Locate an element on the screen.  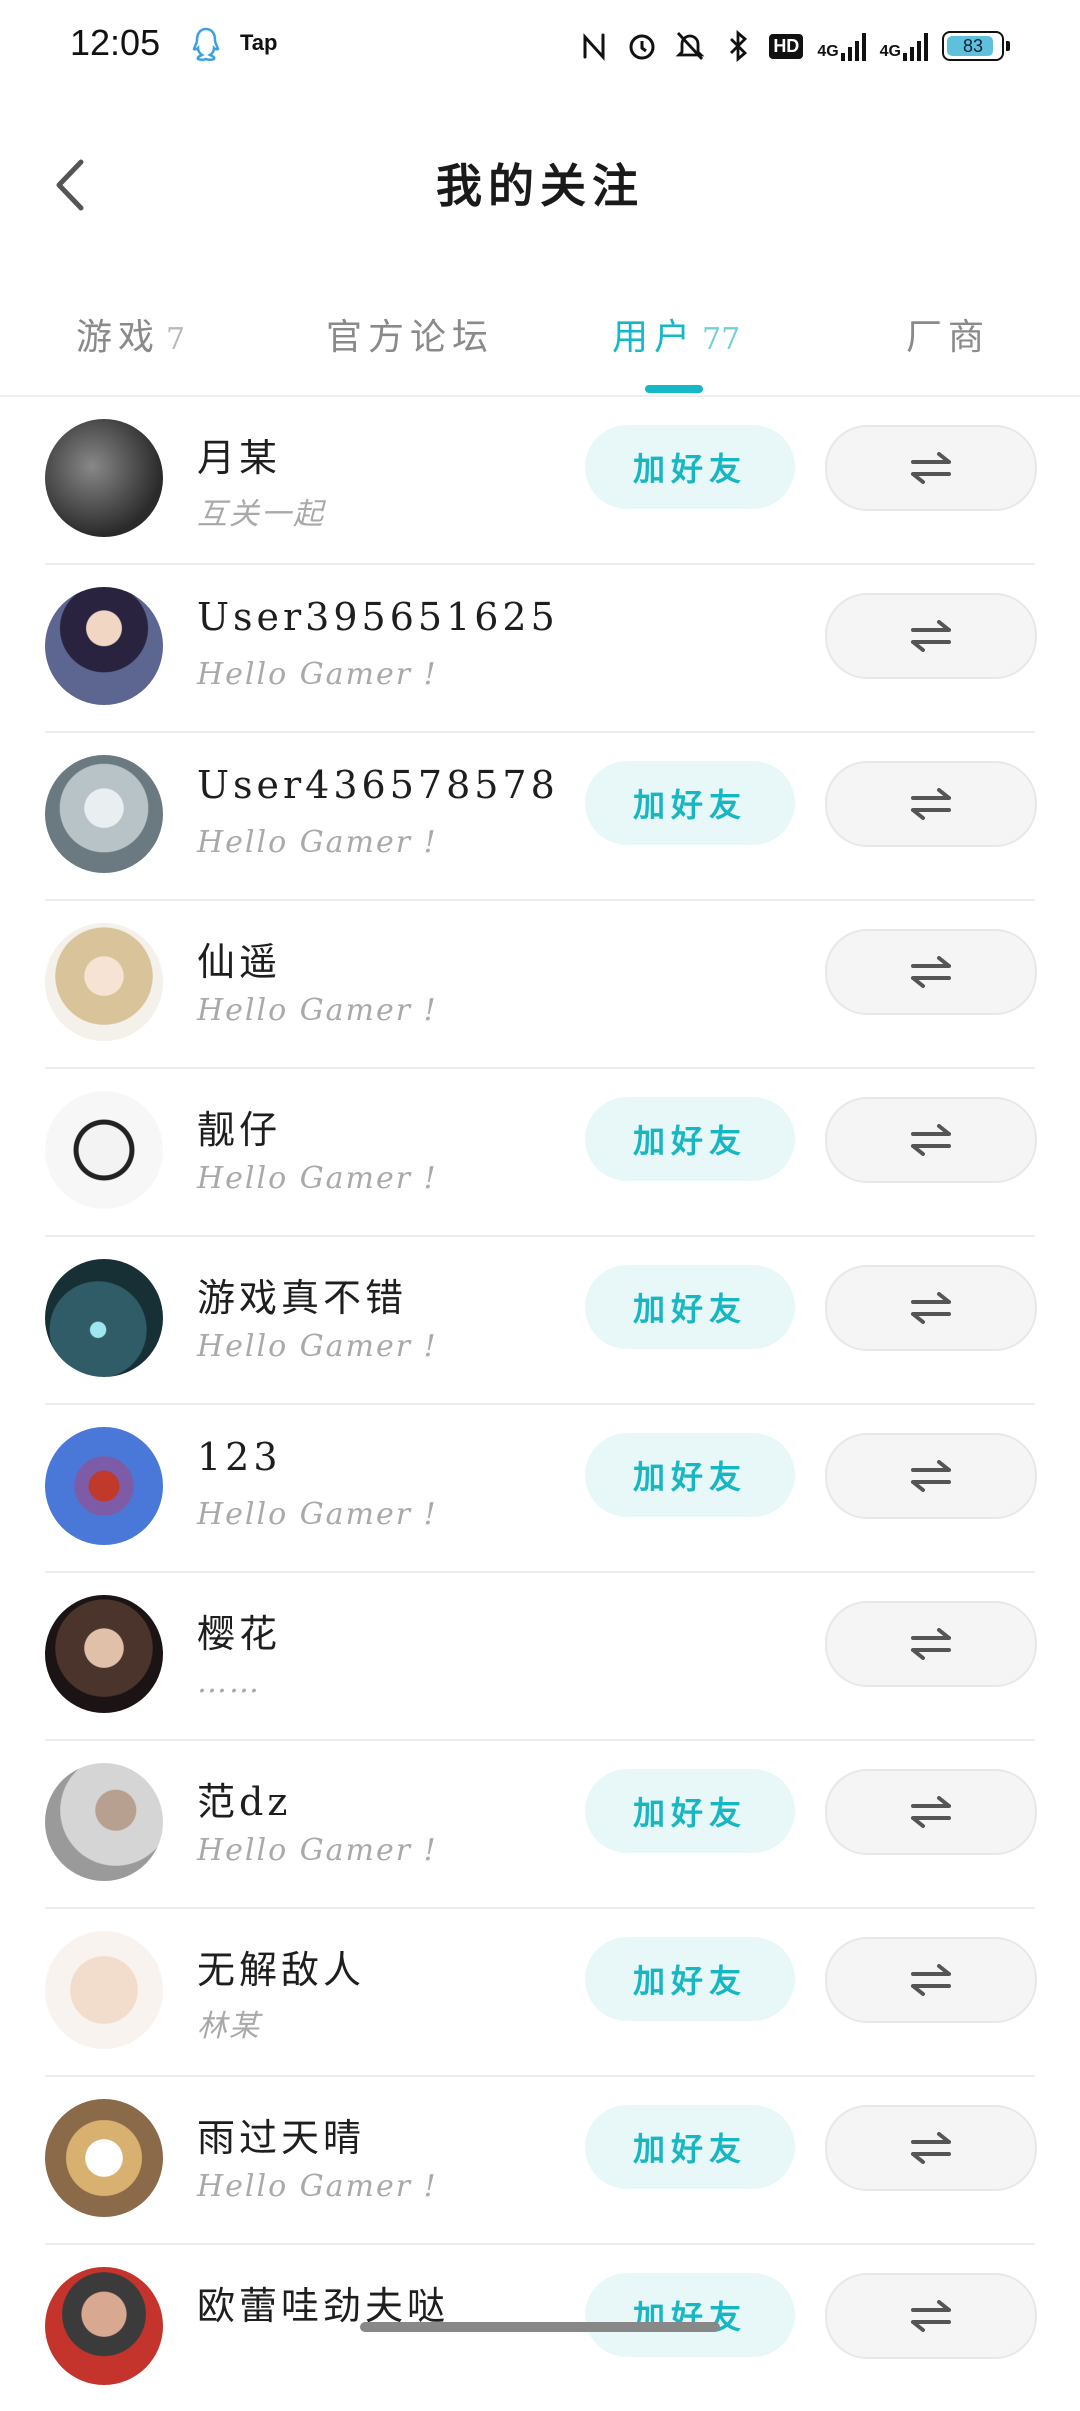
tab-label: 官方论坛 is located at coordinates (410, 337).